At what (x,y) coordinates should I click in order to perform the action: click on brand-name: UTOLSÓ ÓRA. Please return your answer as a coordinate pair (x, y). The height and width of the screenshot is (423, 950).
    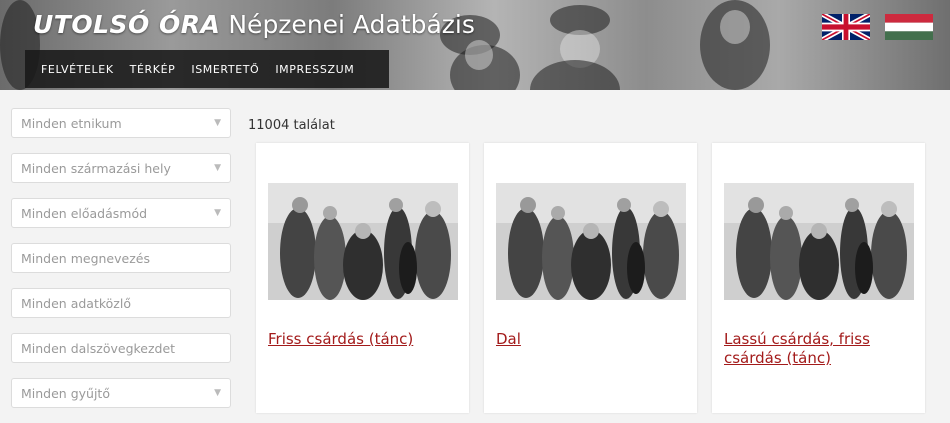
    Looking at the image, I should click on (127, 24).